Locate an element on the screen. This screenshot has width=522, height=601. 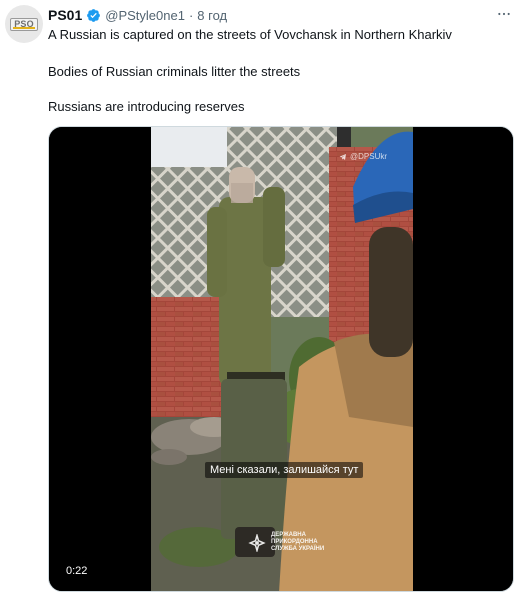
agency-name: ДЕРЖАВНА ПРИКОРДОННА СЛУЖБА УКРАЇНИ is located at coordinates (297, 542).